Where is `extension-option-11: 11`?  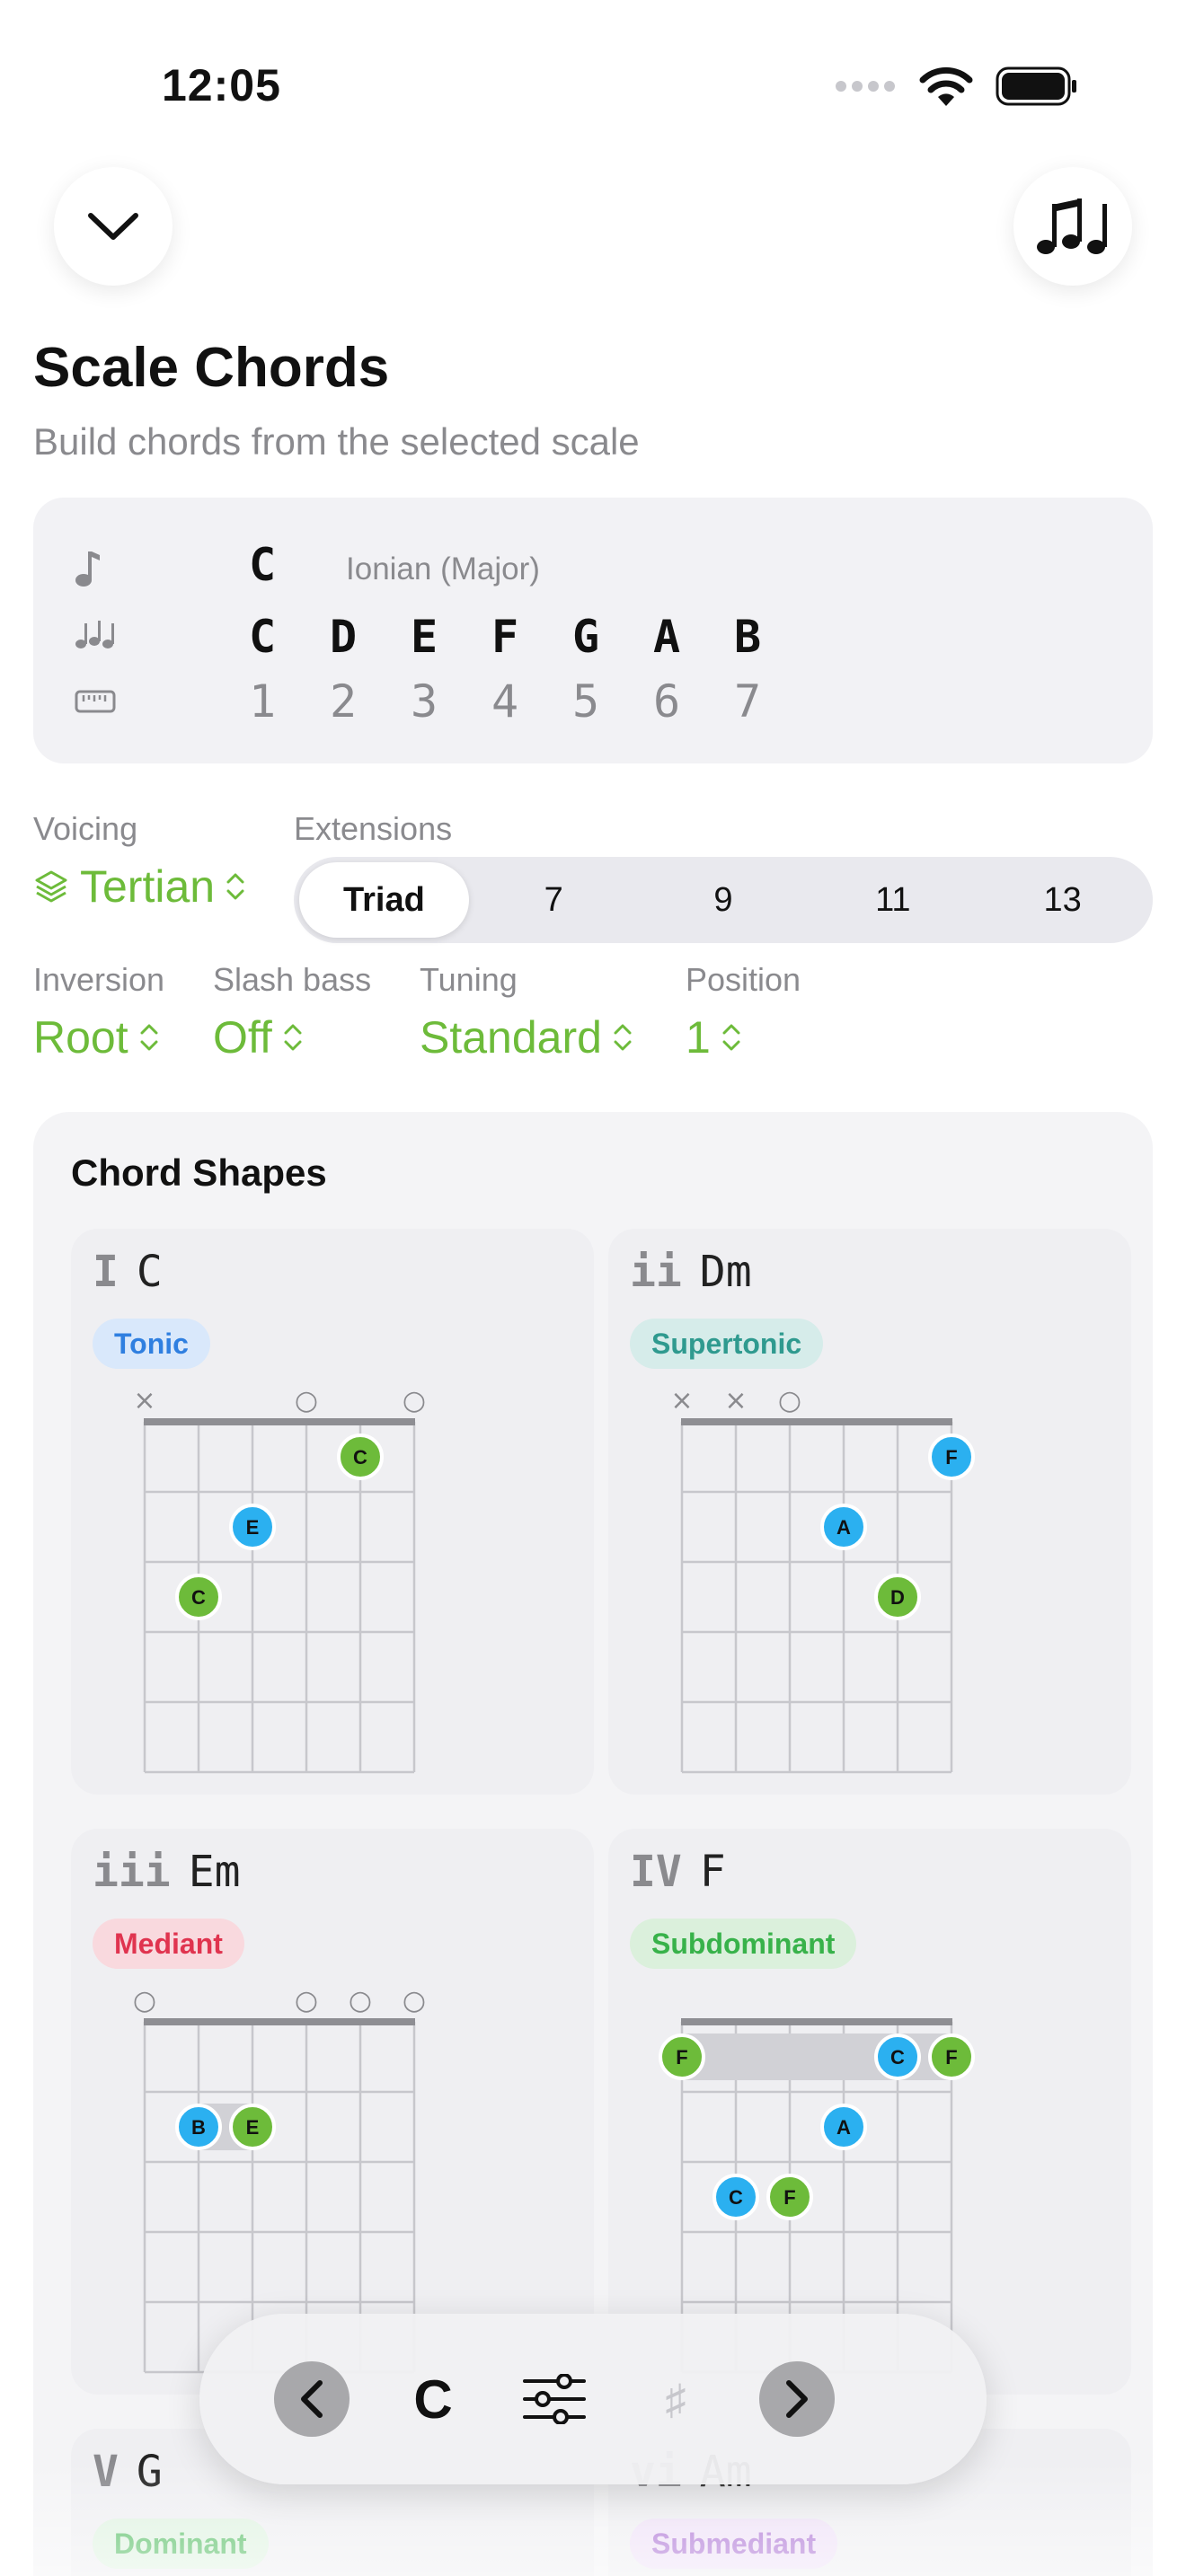
extension-option-11: 11 is located at coordinates (893, 900).